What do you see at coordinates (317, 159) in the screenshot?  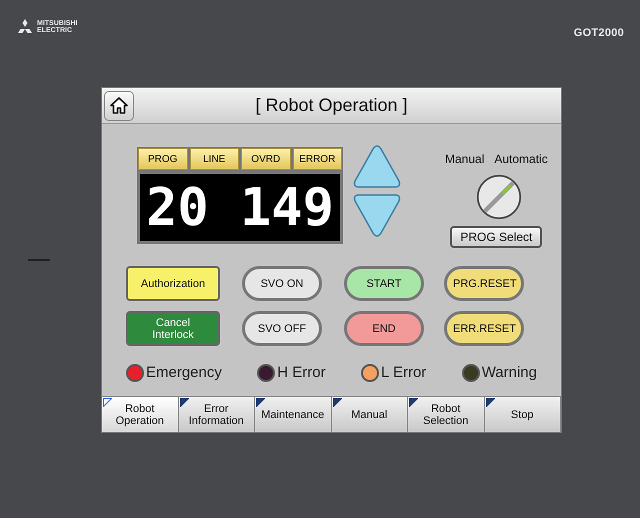 I see `display-label: ERROR` at bounding box center [317, 159].